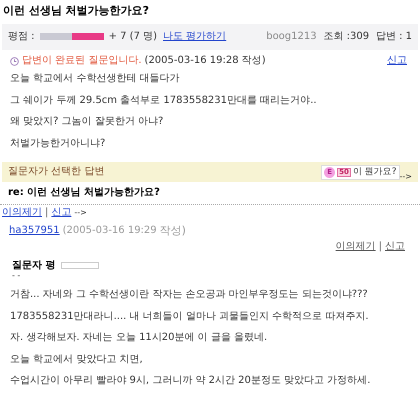  I want to click on views-count: :309, so click(358, 36).